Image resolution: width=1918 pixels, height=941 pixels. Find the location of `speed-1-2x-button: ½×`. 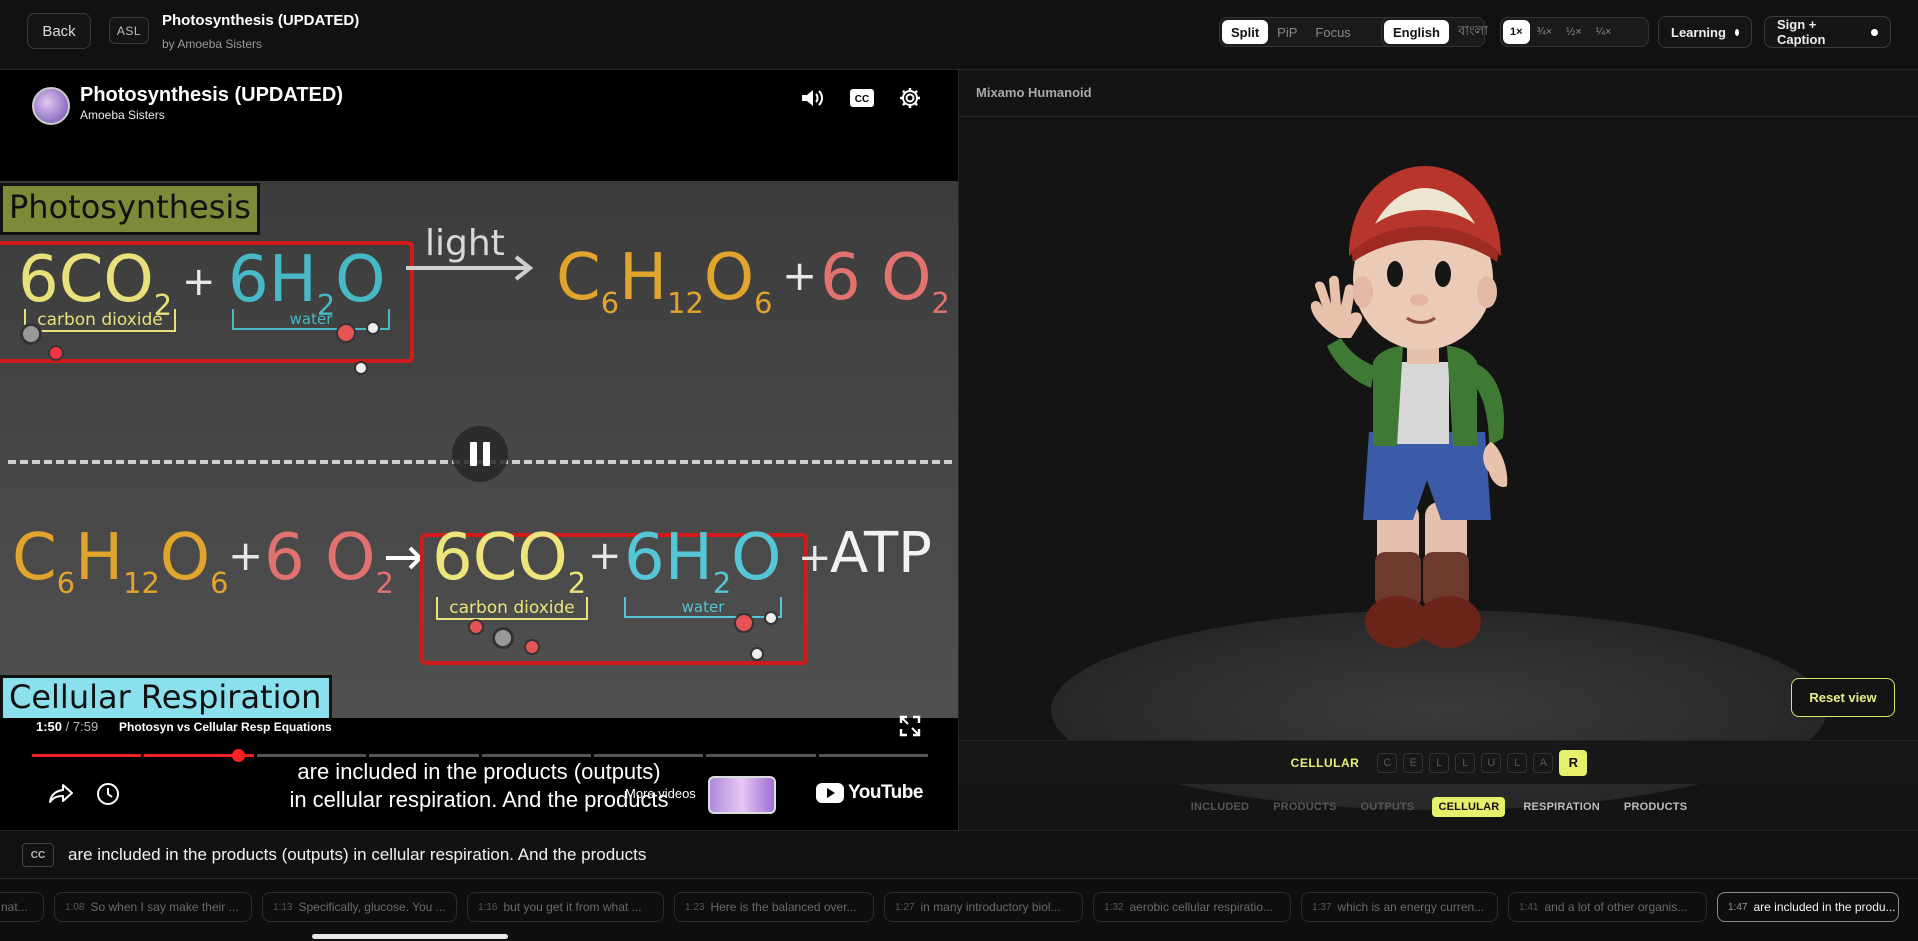

speed-1-2x-button: ½× is located at coordinates (1574, 32).